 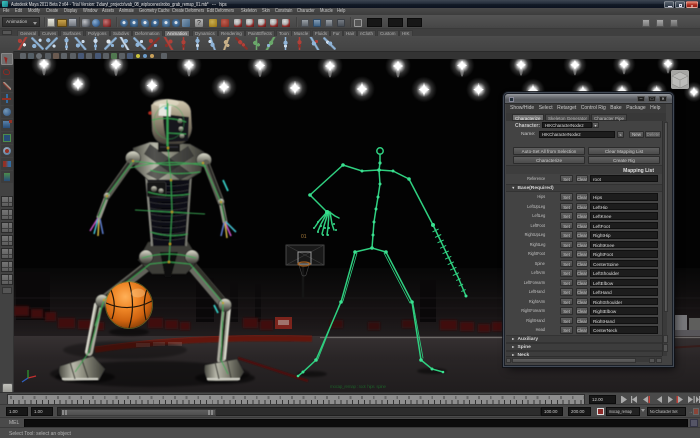 I want to click on svg-text:mocap_remap : root hips spin: mocap_remap : root hips spine, so click(x=358, y=386).